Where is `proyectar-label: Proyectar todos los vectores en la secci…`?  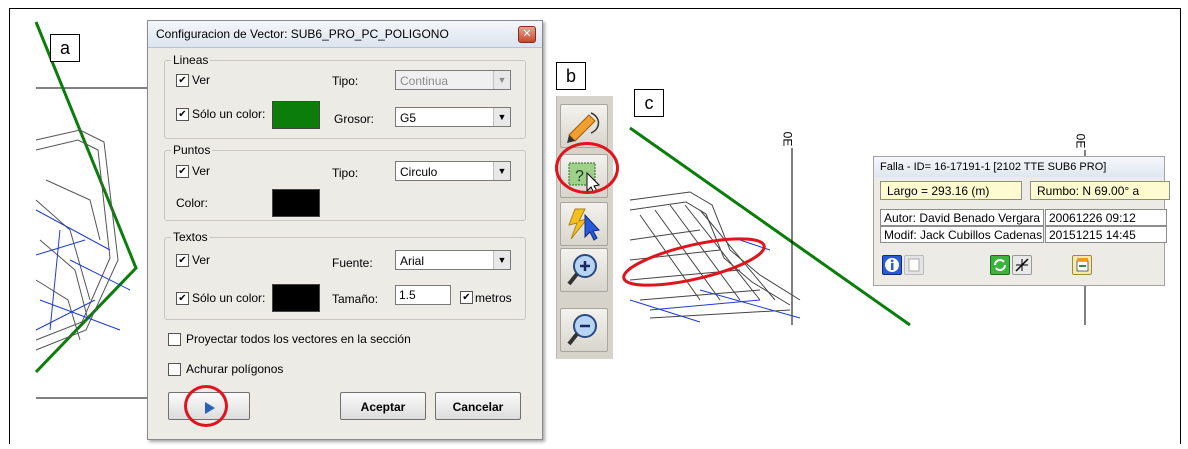 proyectar-label: Proyectar todos los vectores en la secci… is located at coordinates (298, 339).